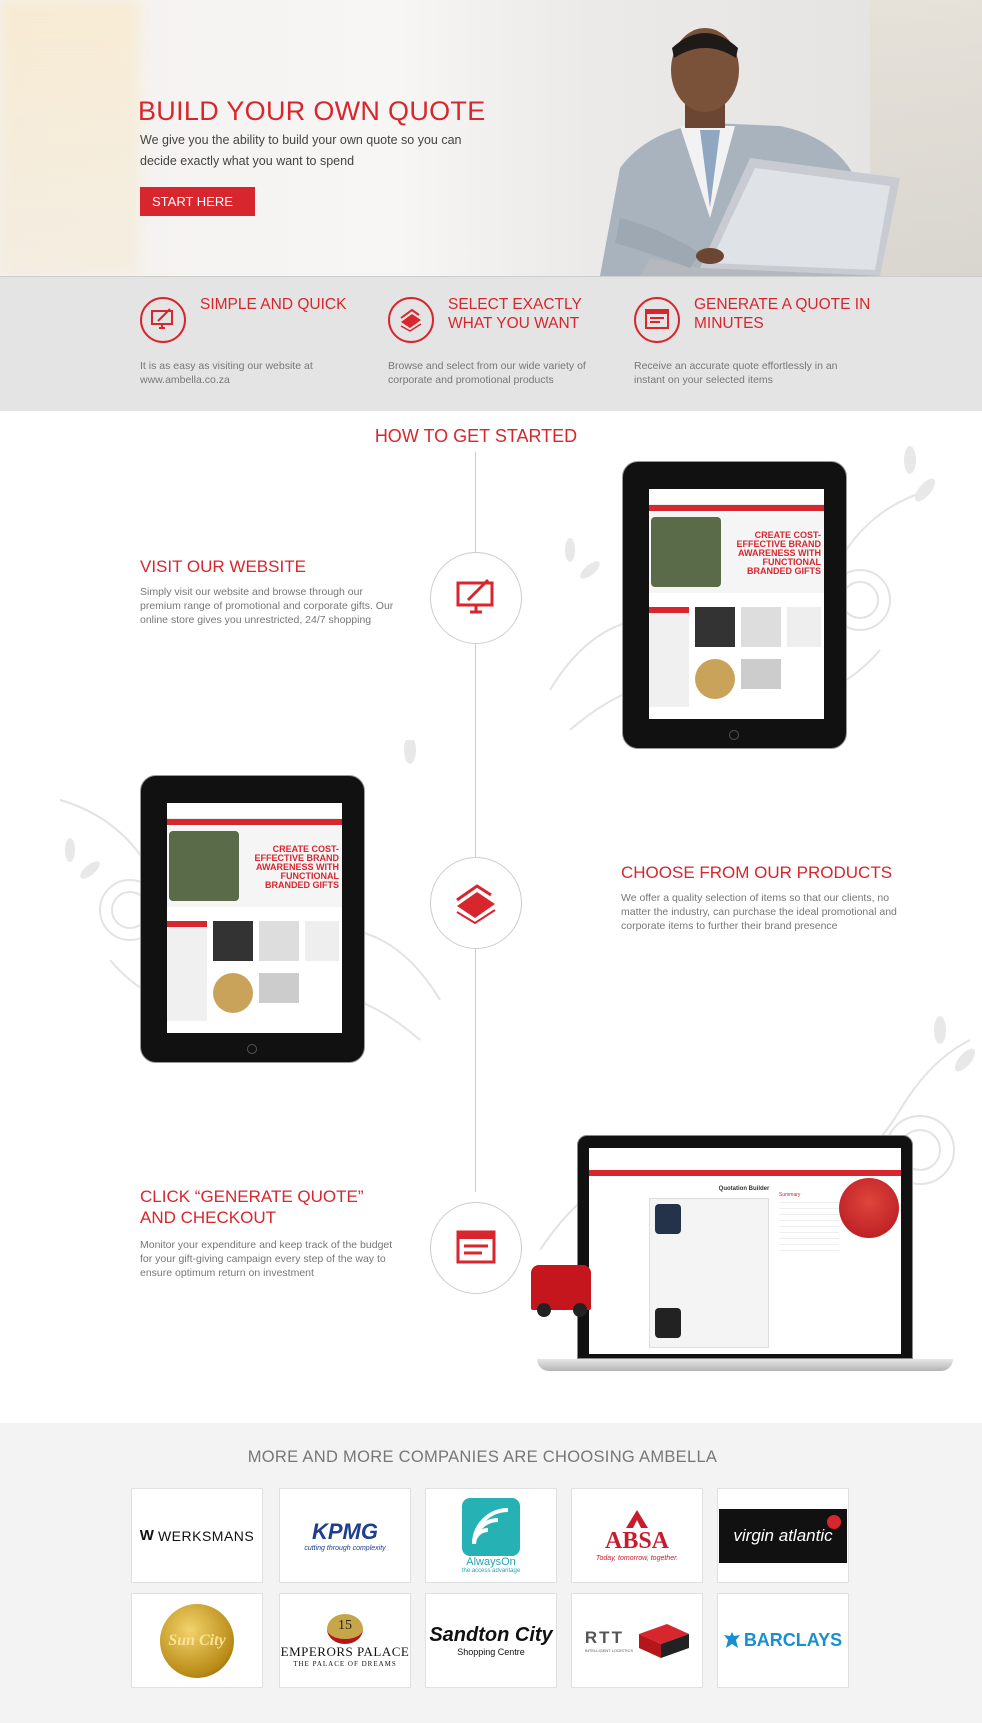  Describe the element at coordinates (223, 566) in the screenshot. I see `step-title: VISIT OUR WEBSITE` at that location.